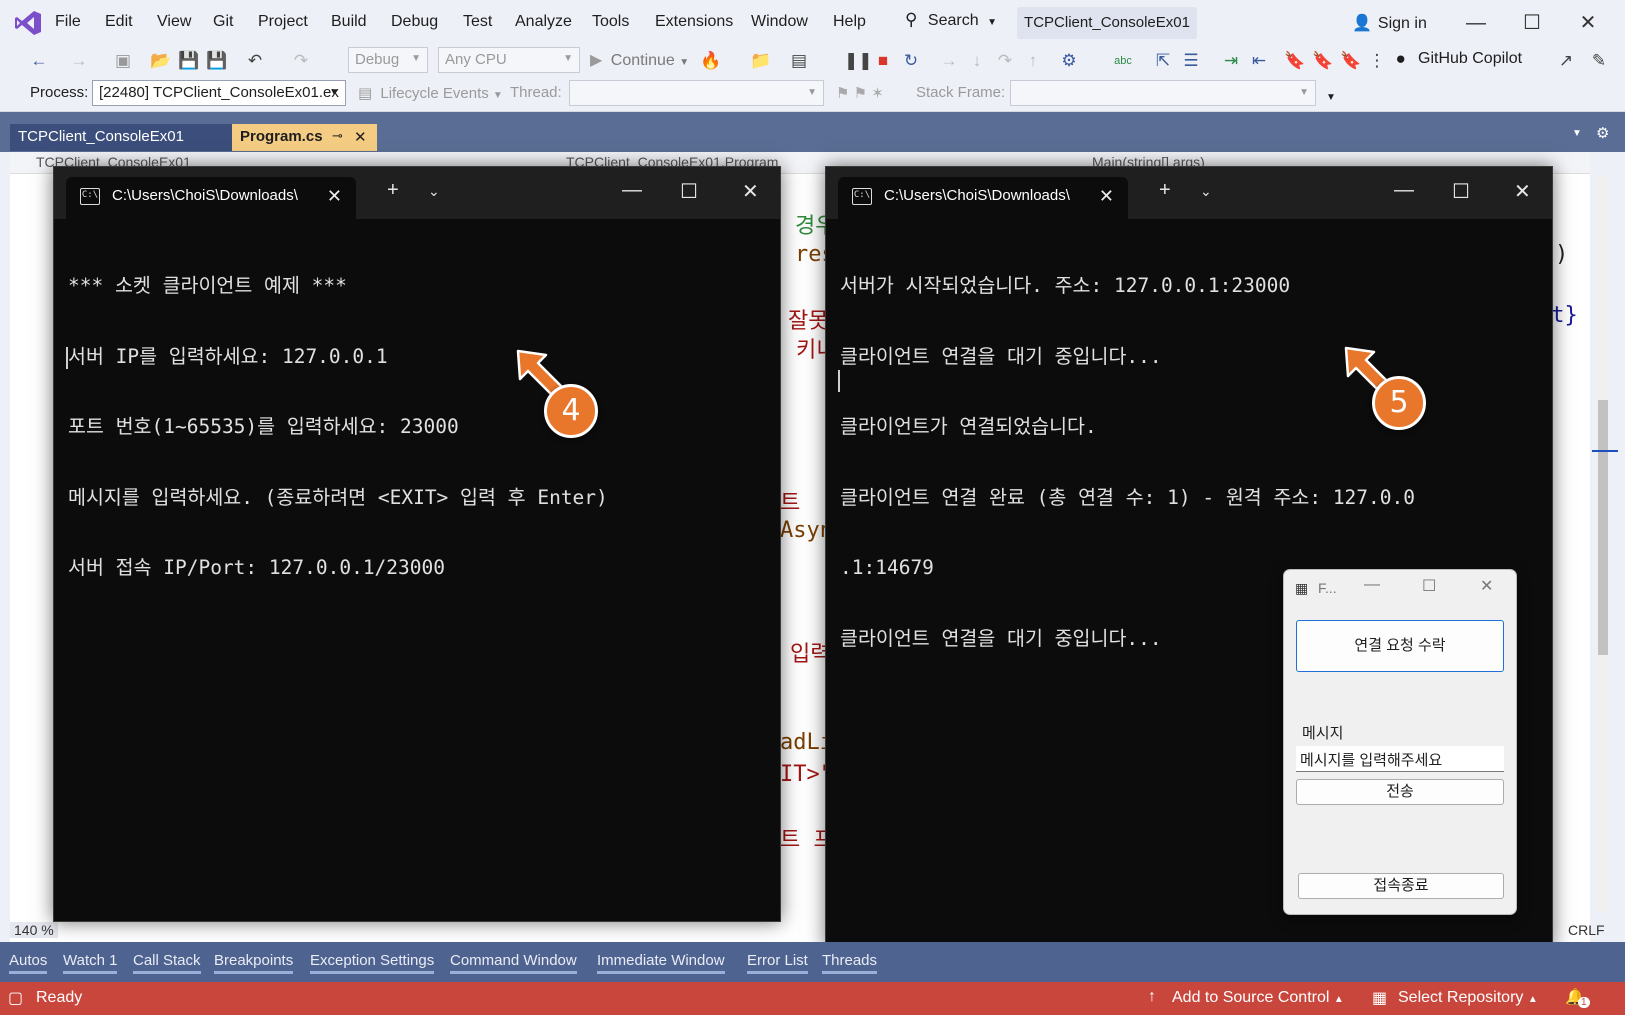 The height and width of the screenshot is (1015, 1625). What do you see at coordinates (694, 22) in the screenshot?
I see `menu-item-extensions: Extensions` at bounding box center [694, 22].